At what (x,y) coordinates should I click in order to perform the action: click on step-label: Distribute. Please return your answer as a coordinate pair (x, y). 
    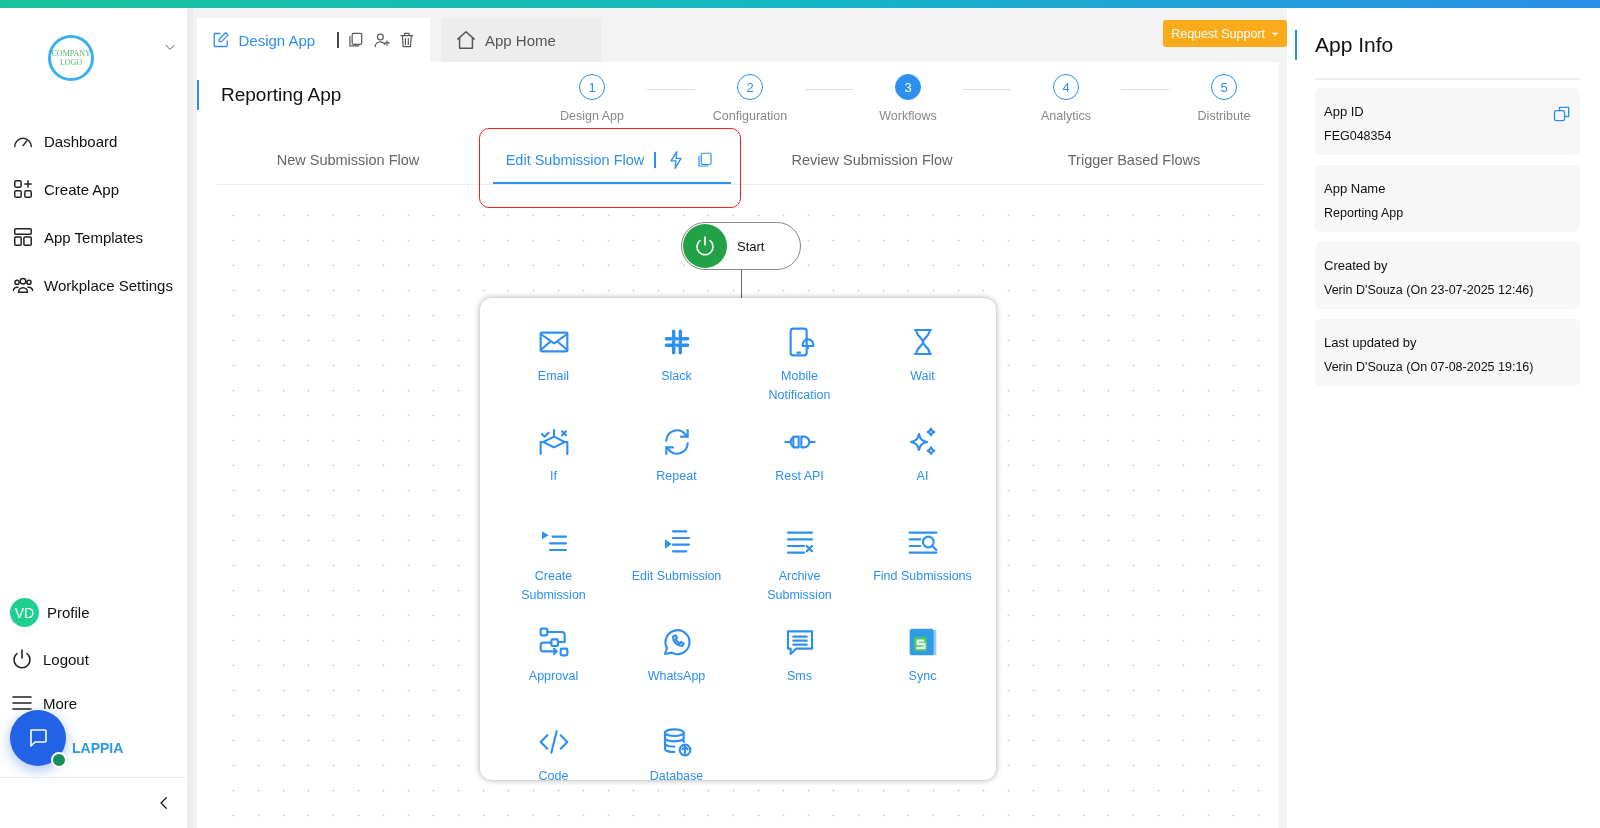
    Looking at the image, I should click on (1224, 116).